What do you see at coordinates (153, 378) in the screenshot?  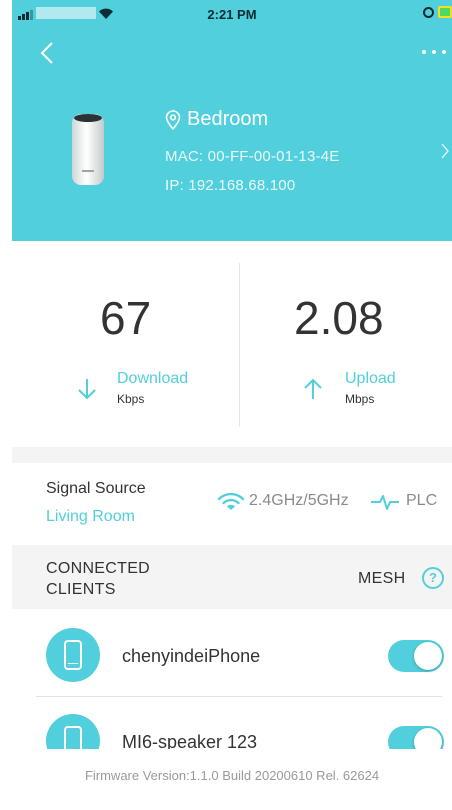 I see `download-label: Download` at bounding box center [153, 378].